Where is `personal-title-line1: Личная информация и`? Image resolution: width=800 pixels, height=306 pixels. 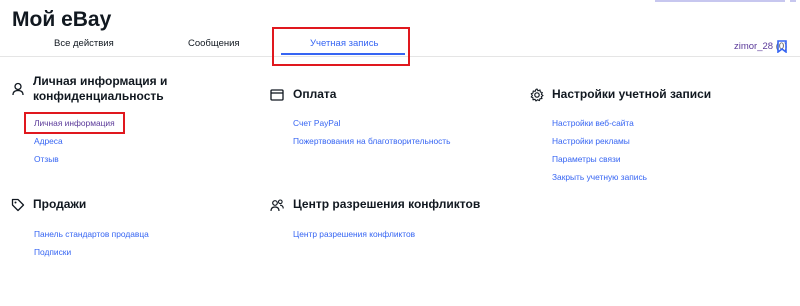
personal-title-line1: Личная информация и is located at coordinates (100, 81).